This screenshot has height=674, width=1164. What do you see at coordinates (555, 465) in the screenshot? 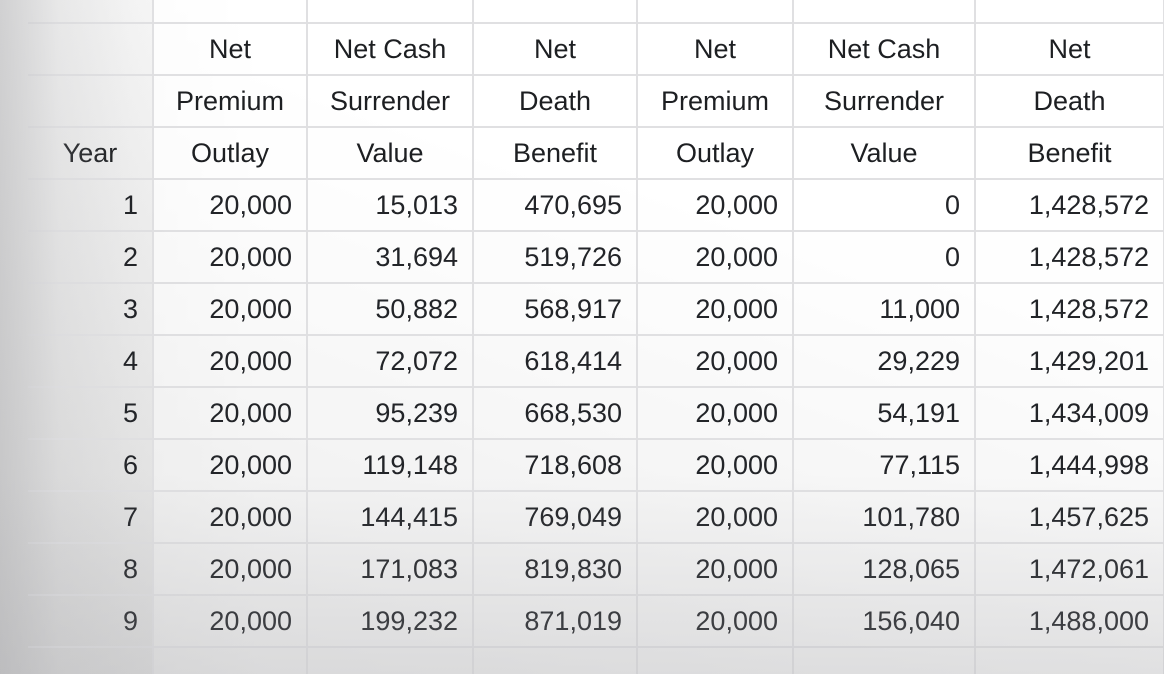
I see `cell-net-death-benefit: 718,608` at bounding box center [555, 465].